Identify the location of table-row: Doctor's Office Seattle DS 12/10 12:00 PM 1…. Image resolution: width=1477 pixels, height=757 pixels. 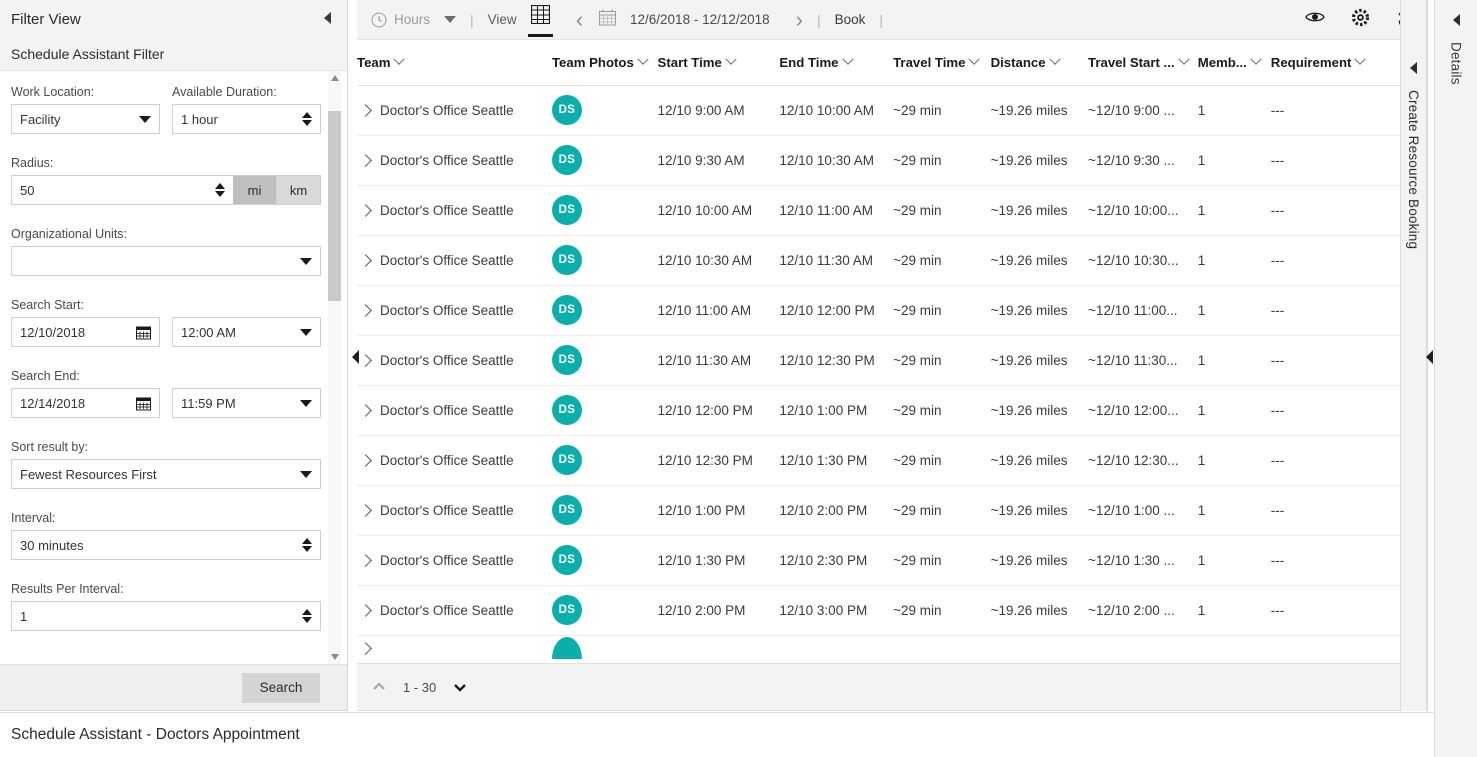
(885, 410).